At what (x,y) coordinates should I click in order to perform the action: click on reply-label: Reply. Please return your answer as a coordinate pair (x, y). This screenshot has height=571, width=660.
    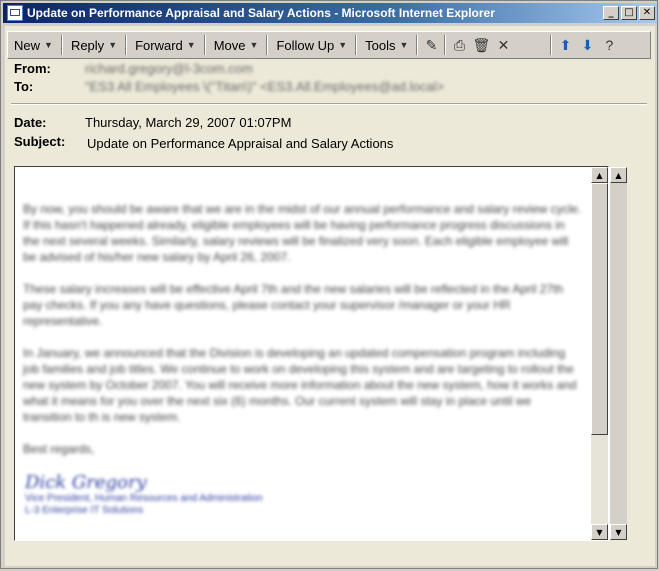
    Looking at the image, I should click on (87, 45).